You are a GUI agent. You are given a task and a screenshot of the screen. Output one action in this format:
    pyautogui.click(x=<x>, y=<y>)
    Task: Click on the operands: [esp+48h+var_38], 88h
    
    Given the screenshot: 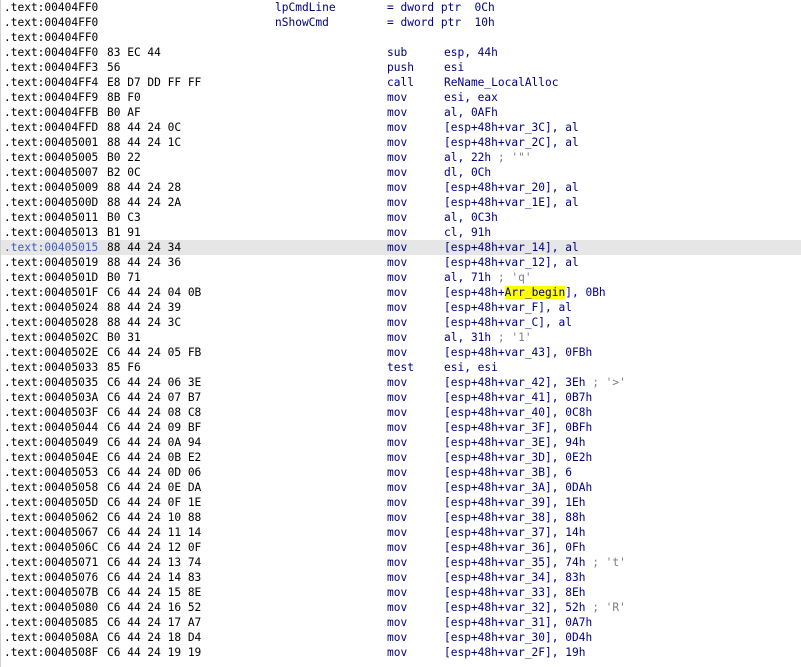 What is the action you would take?
    pyautogui.click(x=514, y=517)
    